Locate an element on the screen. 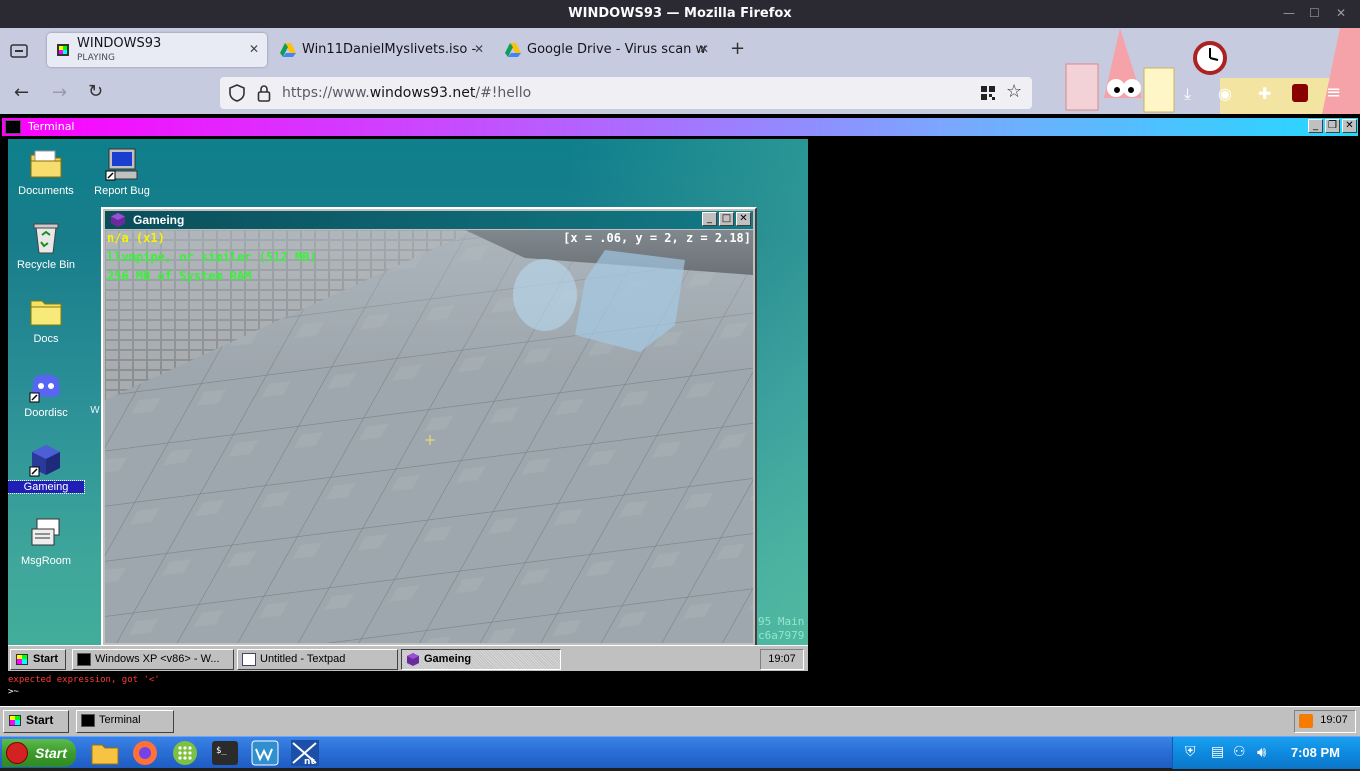  bookmark-star-icon: ☆ is located at coordinates (1014, 91).